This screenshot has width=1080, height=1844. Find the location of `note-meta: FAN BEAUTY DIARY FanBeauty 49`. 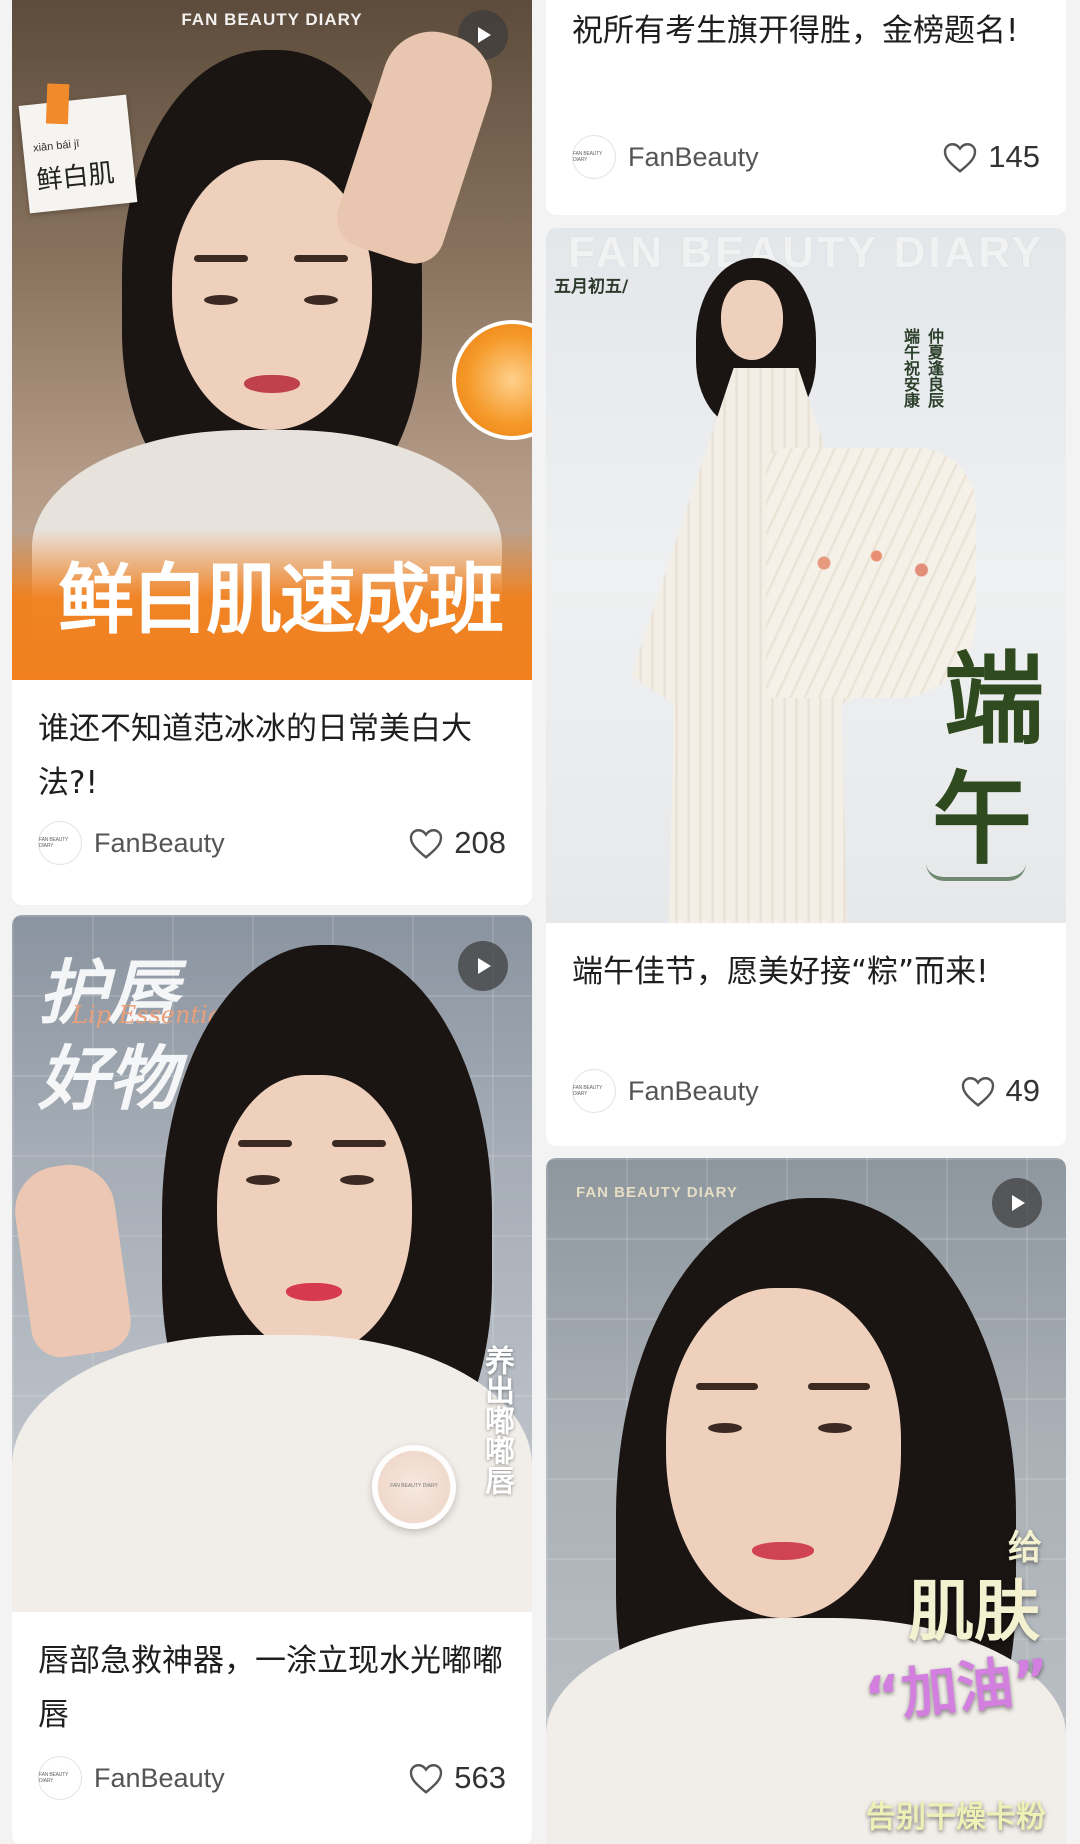

note-meta: FAN BEAUTY DIARY FanBeauty 49 is located at coordinates (806, 1091).